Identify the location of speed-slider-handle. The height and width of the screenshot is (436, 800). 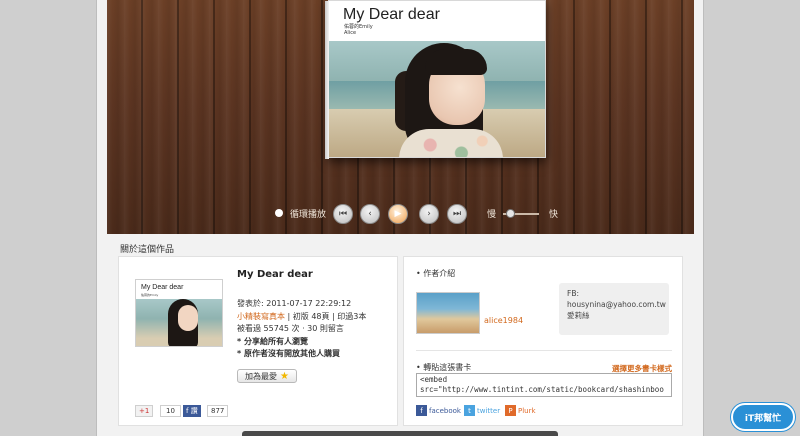
(511, 213).